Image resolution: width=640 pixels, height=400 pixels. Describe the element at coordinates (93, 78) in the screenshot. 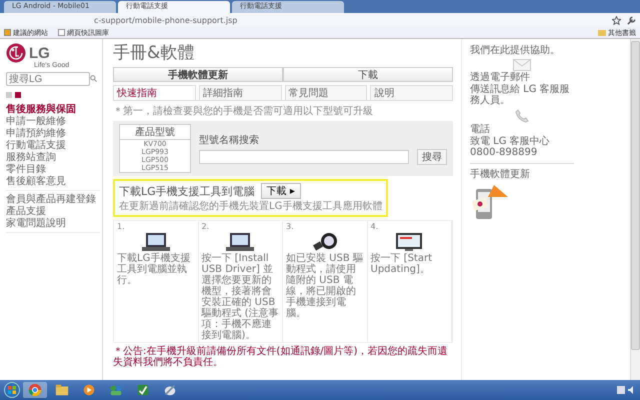

I see `search-icon` at that location.